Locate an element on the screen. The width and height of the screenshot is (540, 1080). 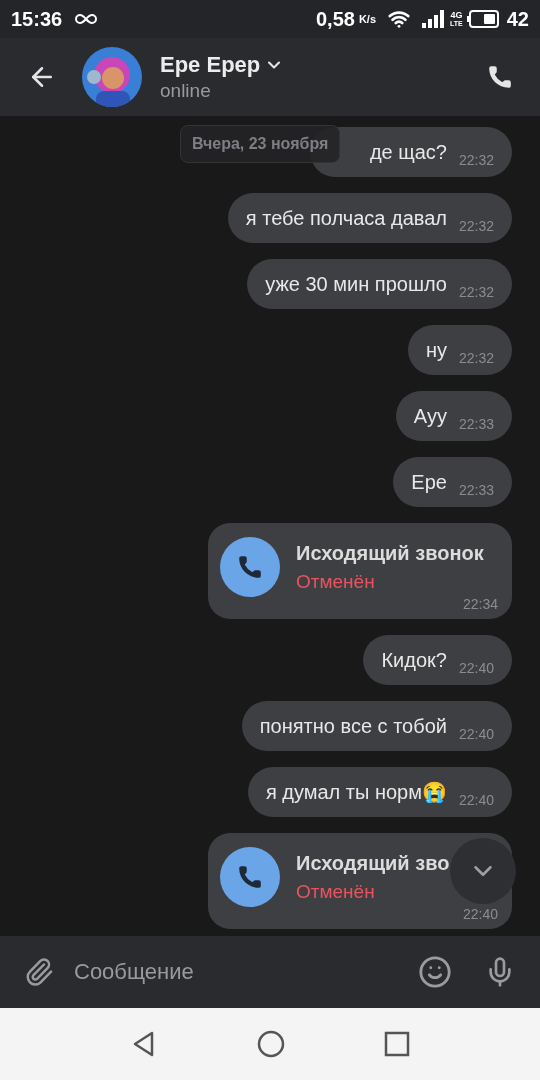
recents-nav-icon is located at coordinates (397, 1044).